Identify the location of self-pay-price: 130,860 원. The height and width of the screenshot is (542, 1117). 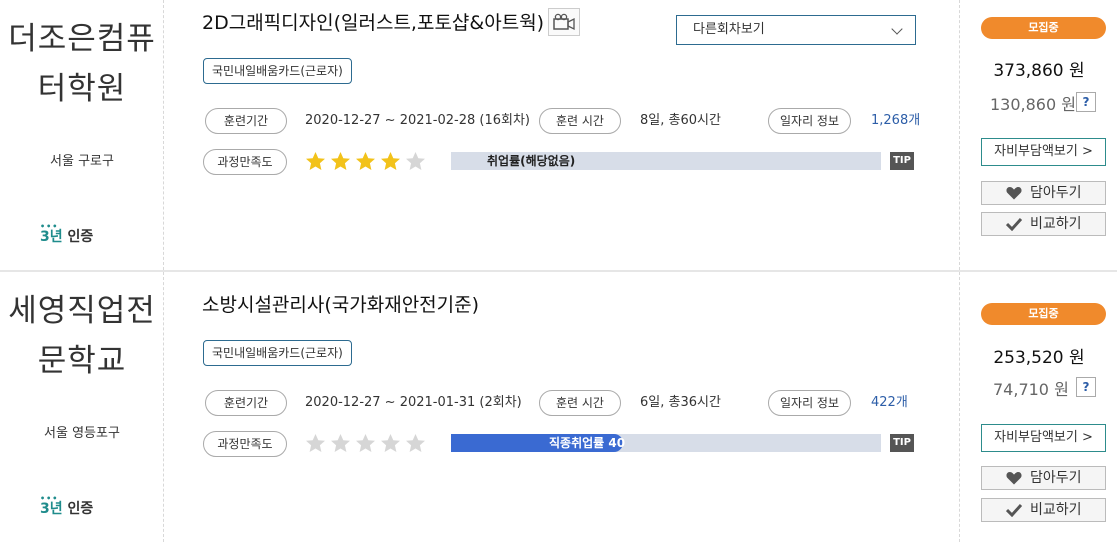
(1033, 104).